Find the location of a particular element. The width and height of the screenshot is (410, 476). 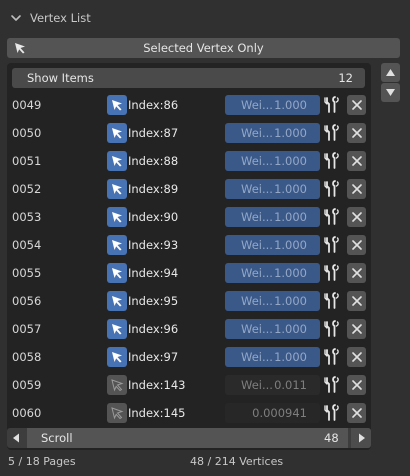

scroll-left-button is located at coordinates (17, 438).